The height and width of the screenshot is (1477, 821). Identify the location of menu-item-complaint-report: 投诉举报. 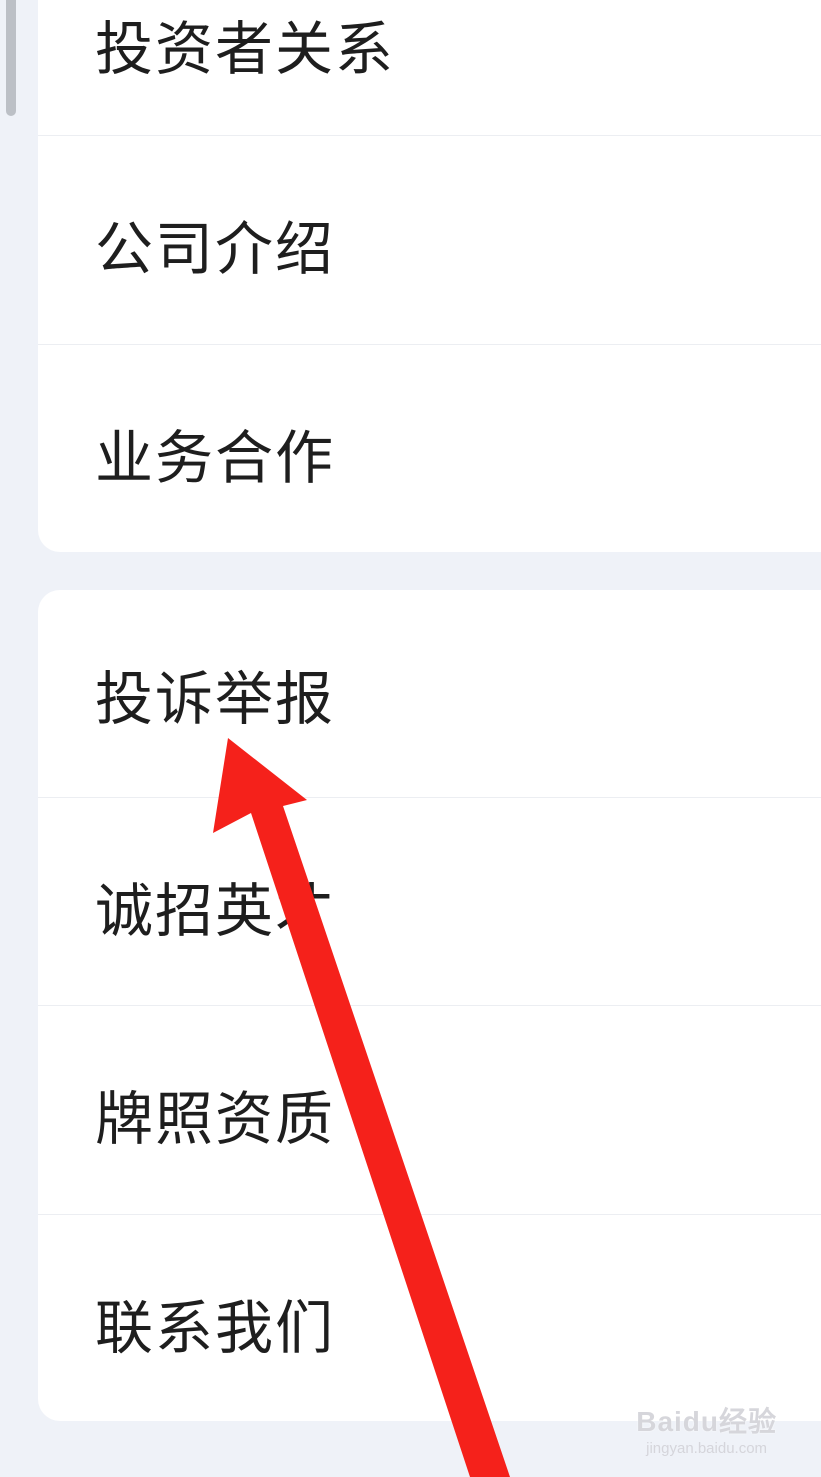
(429, 693).